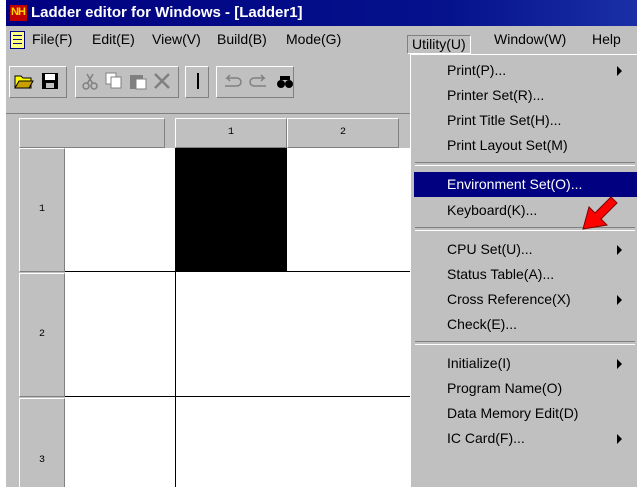 Image resolution: width=637 pixels, height=487 pixels. Describe the element at coordinates (24, 81) in the screenshot. I see `open-icon` at that location.